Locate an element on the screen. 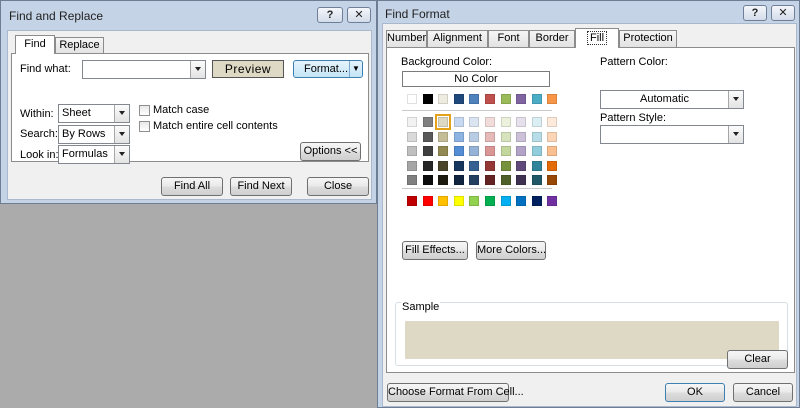 Image resolution: width=800 pixels, height=408 pixels. close-window-button: ✕ is located at coordinates (359, 15).